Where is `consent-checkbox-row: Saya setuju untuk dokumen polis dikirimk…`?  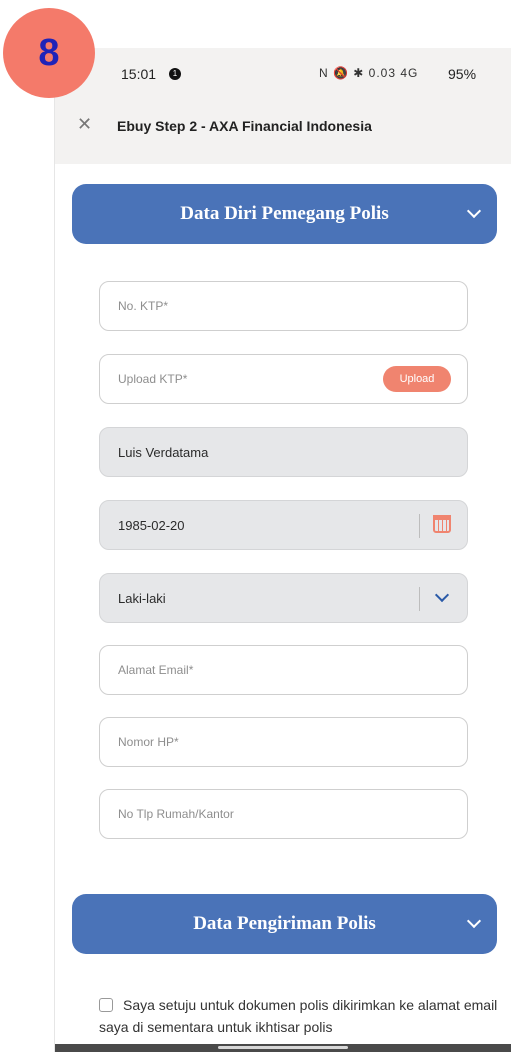 consent-checkbox-row: Saya setuju untuk dokumen polis dikirimk… is located at coordinates (299, 1016).